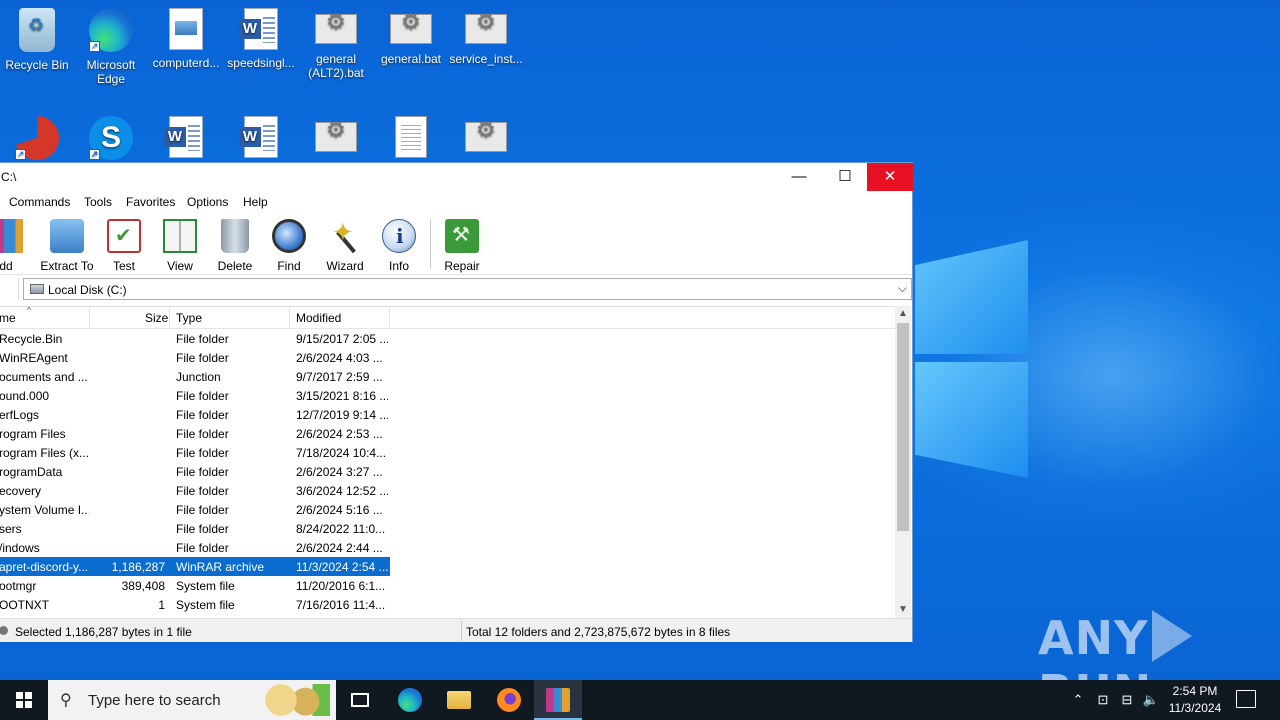  What do you see at coordinates (9, 289) in the screenshot?
I see `up-folder-button` at bounding box center [9, 289].